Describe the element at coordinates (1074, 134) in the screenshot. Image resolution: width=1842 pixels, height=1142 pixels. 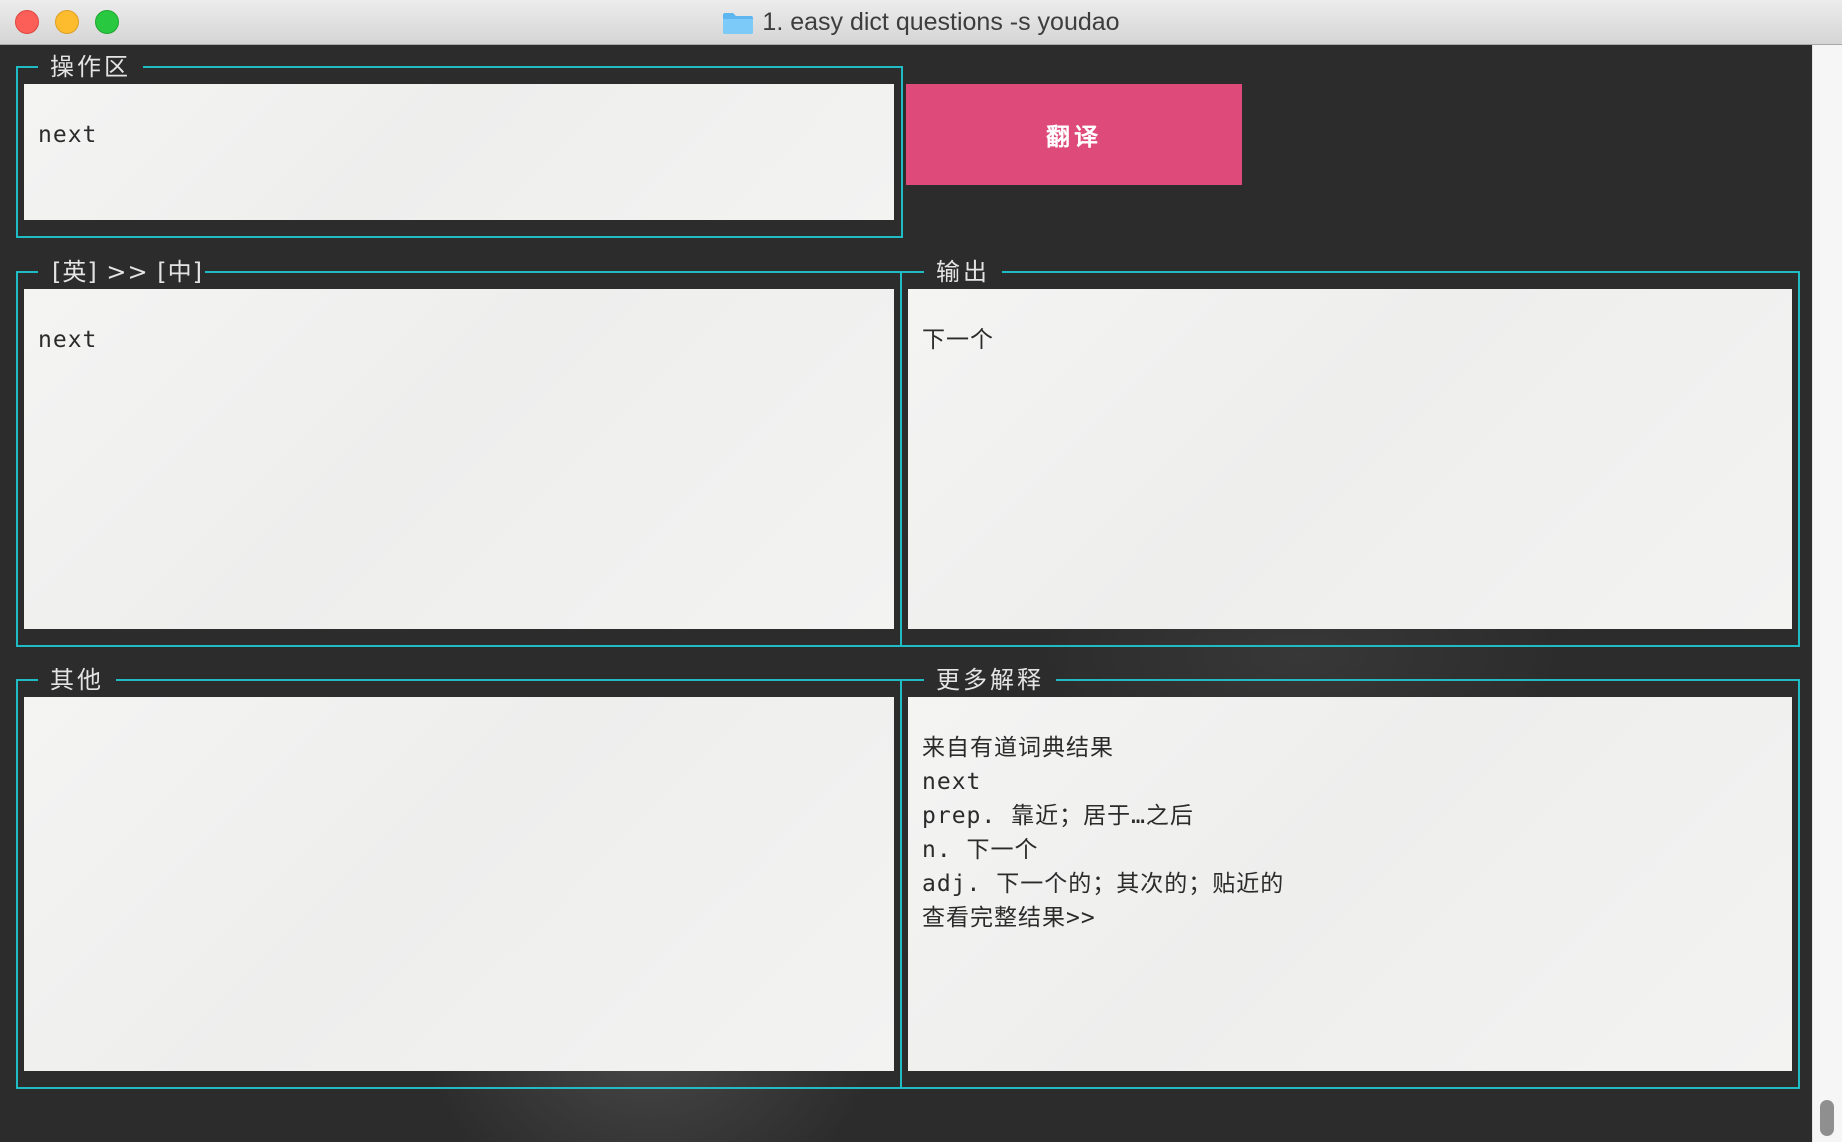
I see `translate-button: 翻译` at that location.